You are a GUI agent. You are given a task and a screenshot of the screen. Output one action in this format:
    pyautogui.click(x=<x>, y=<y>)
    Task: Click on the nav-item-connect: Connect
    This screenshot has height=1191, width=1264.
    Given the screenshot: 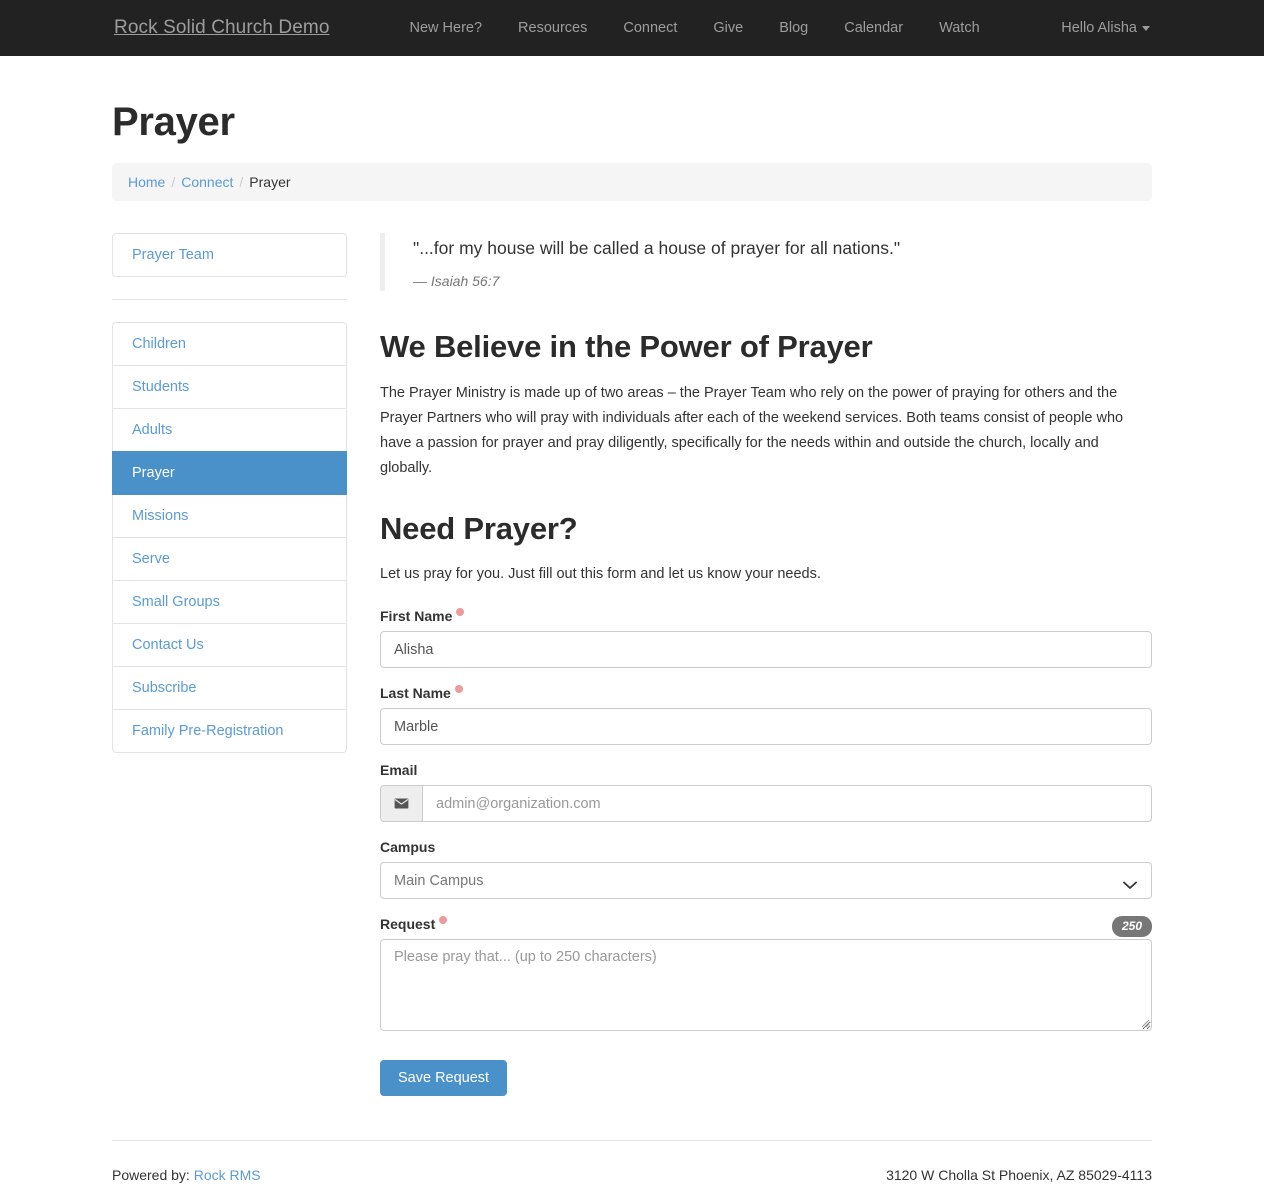 What is the action you would take?
    pyautogui.click(x=650, y=28)
    